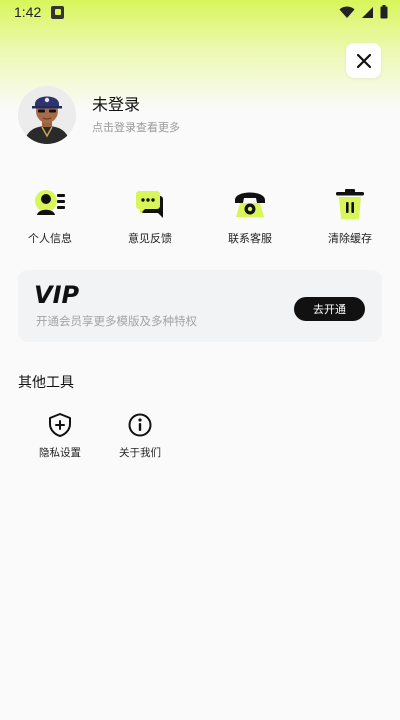 The width and height of the screenshot is (400, 720). Describe the element at coordinates (46, 383) in the screenshot. I see `tools-section-title: 其他工具` at that location.